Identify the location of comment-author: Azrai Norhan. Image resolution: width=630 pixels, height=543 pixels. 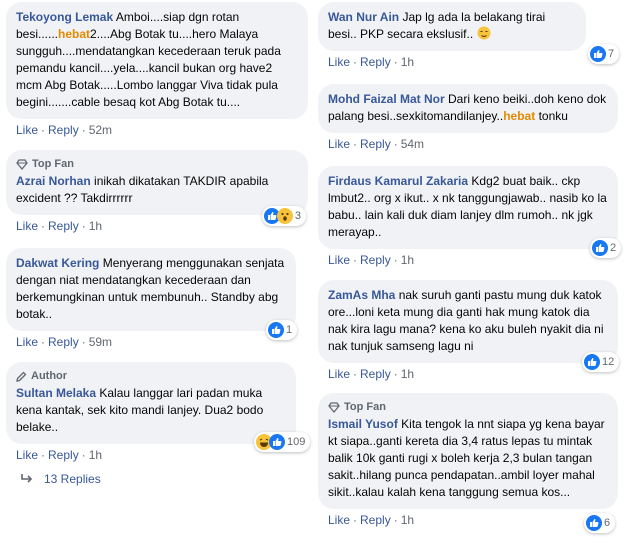
(53, 181).